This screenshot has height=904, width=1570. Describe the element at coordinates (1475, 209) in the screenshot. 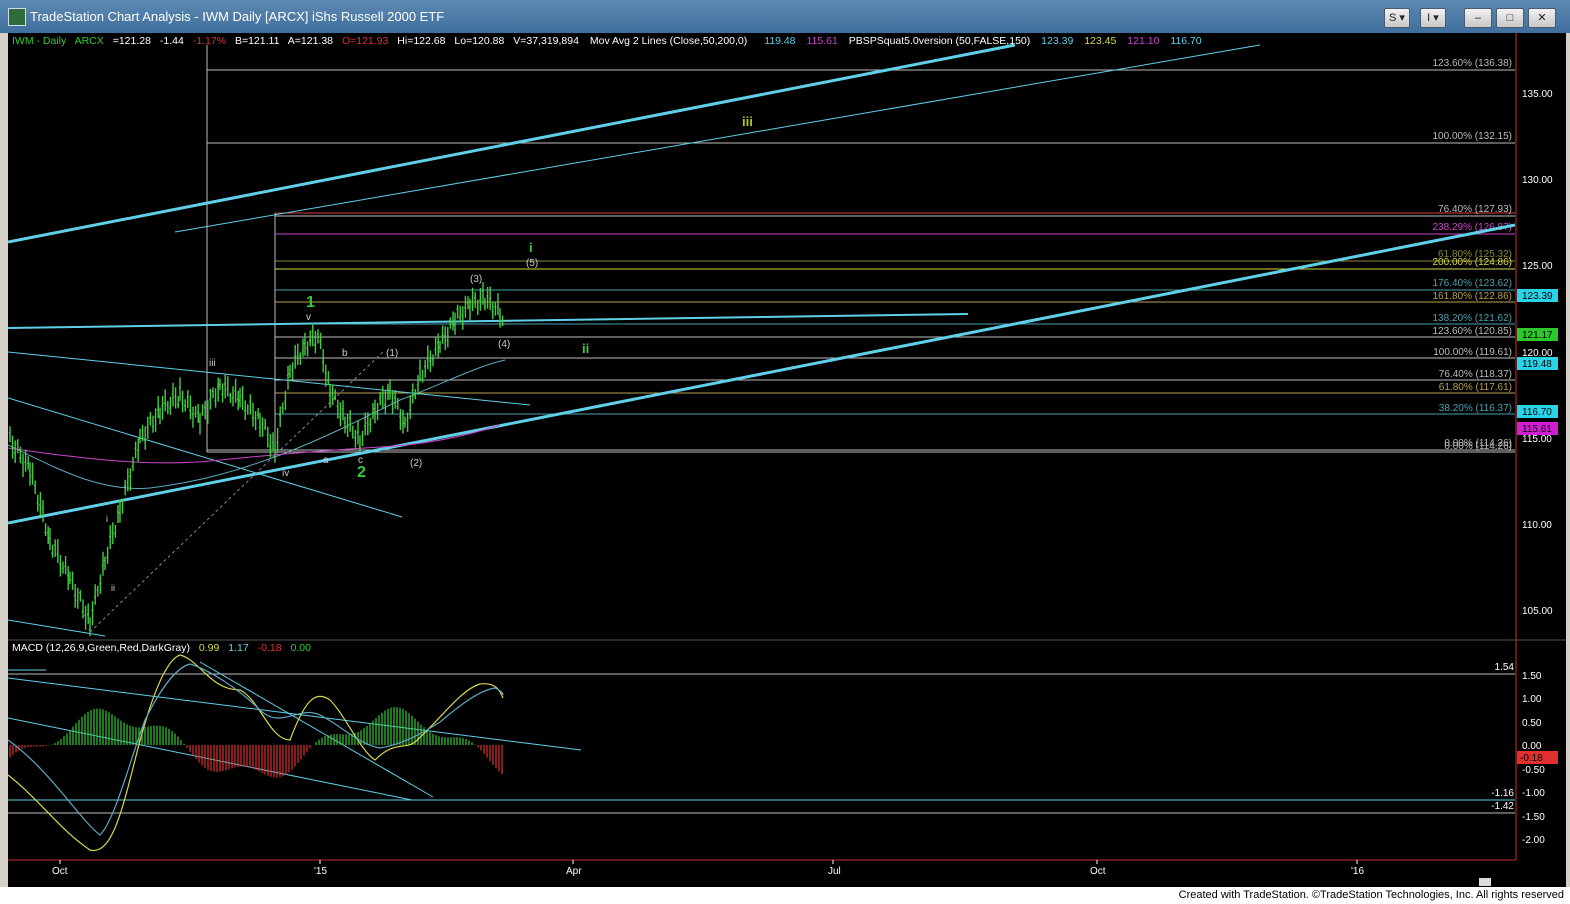

I see `fib-label: 76.40% (127.93)` at that location.